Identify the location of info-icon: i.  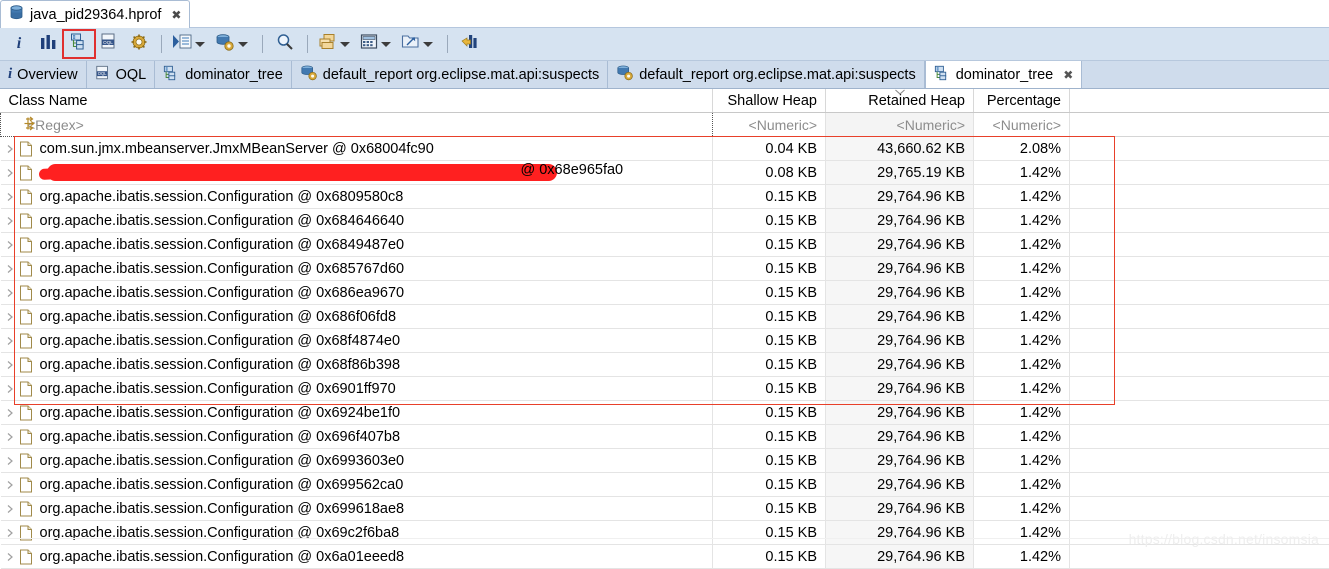
(10, 74).